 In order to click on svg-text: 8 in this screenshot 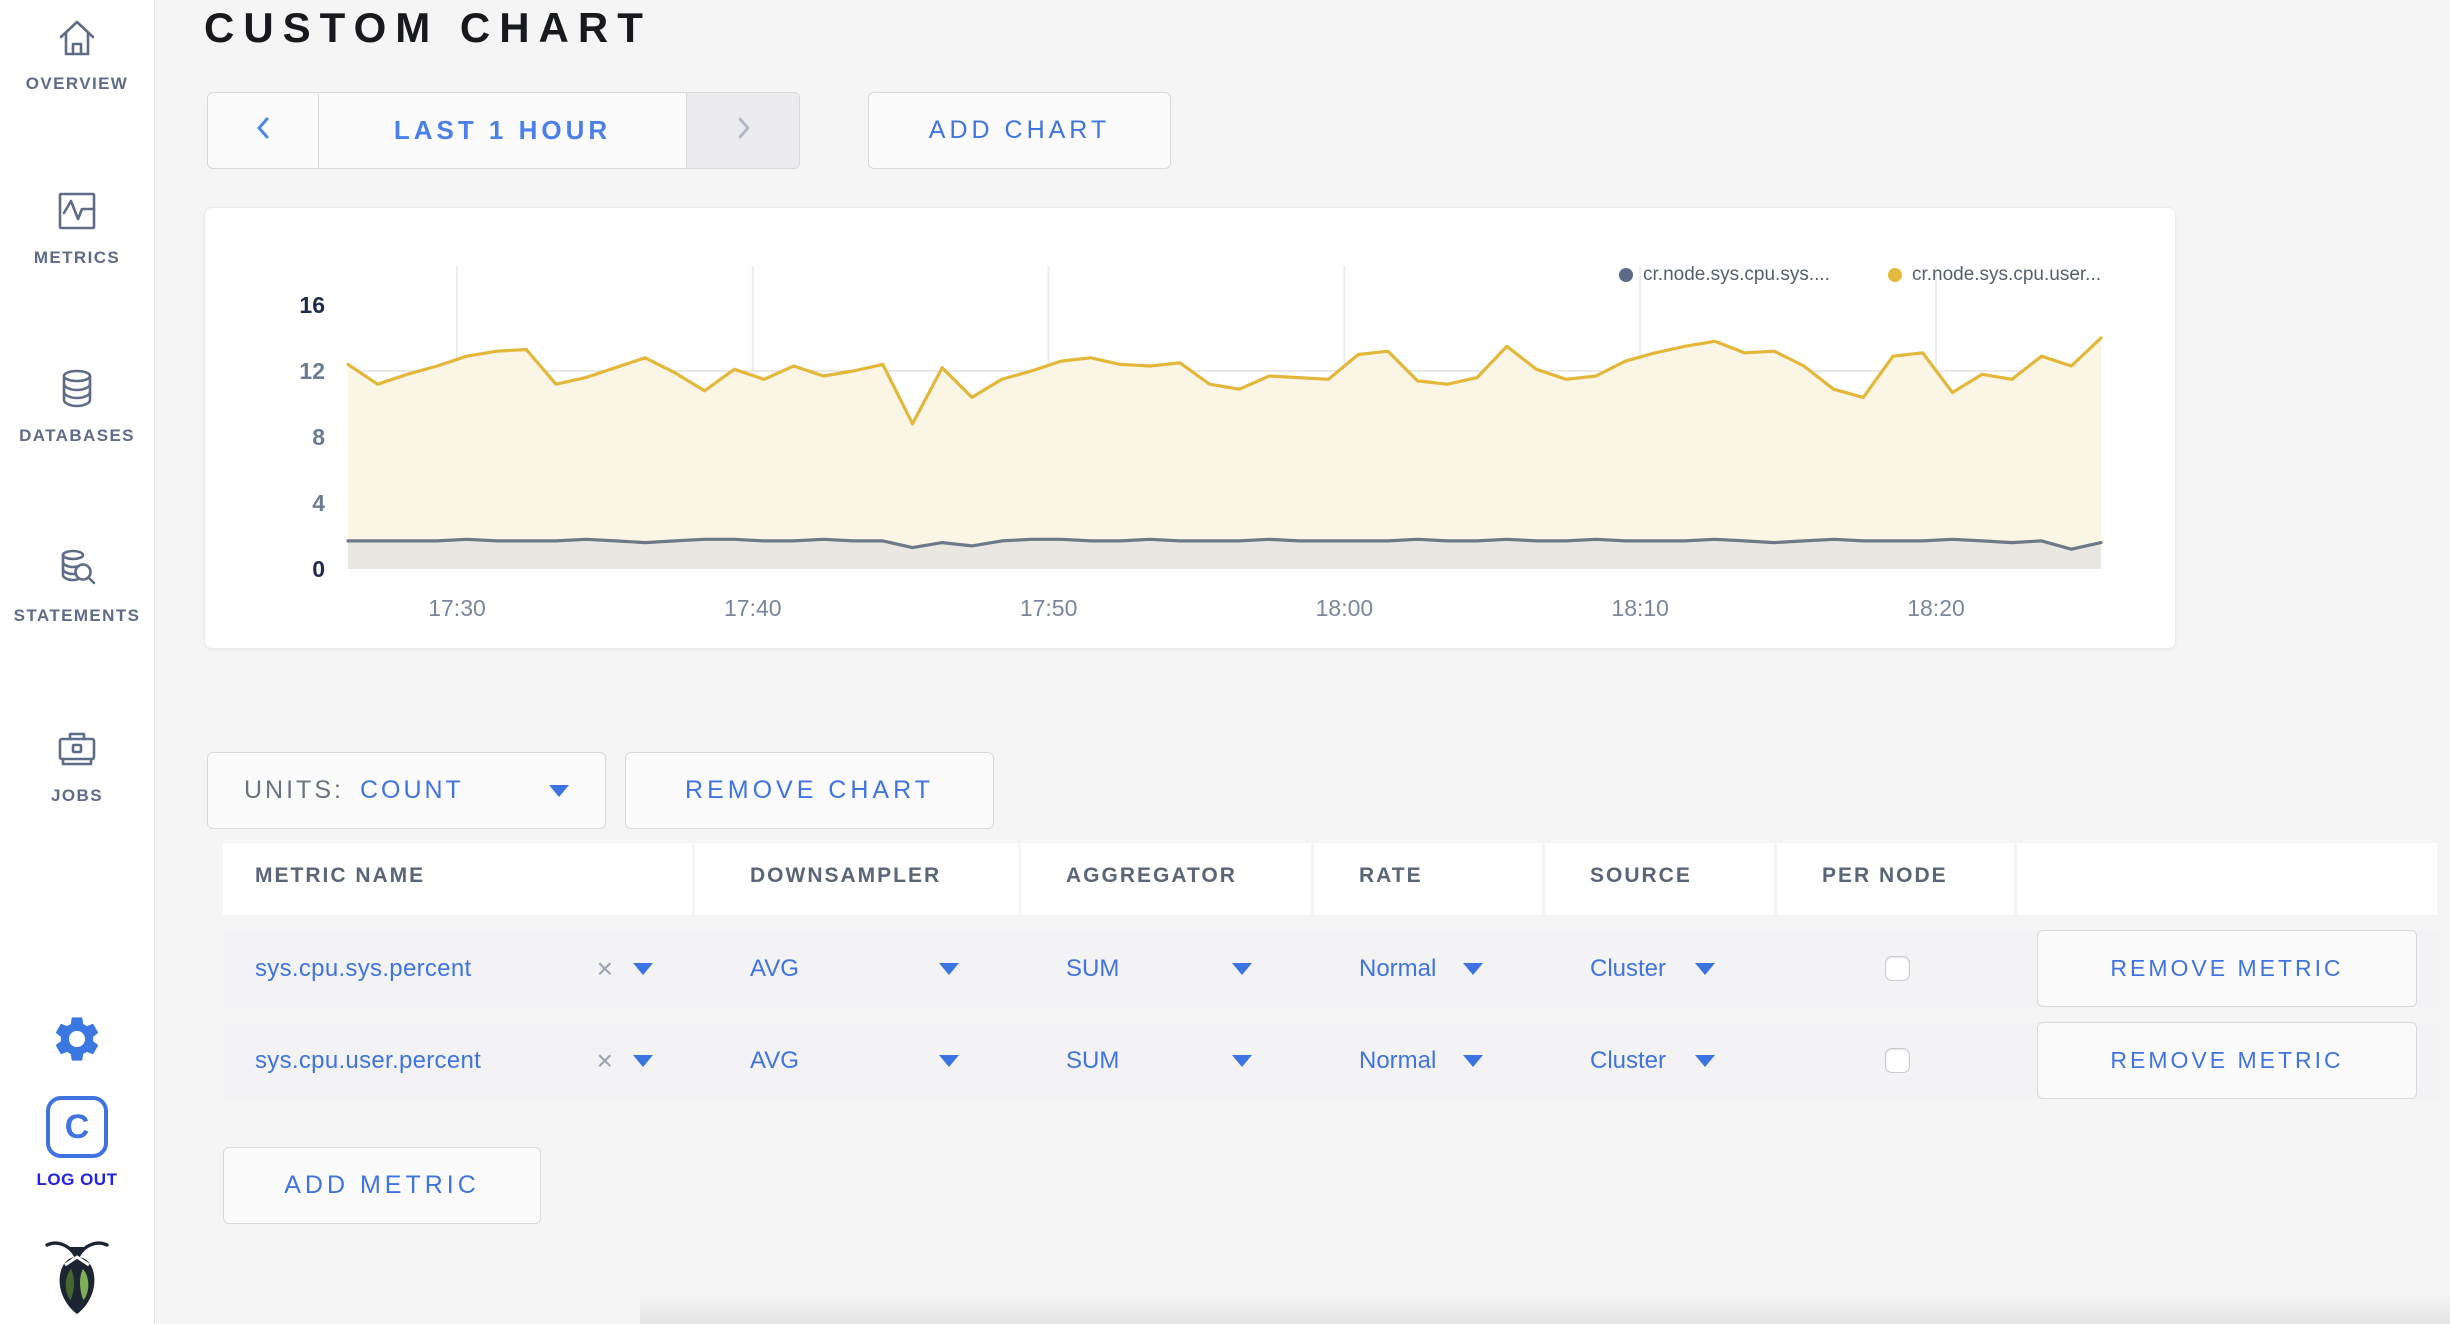, I will do `click(318, 437)`.